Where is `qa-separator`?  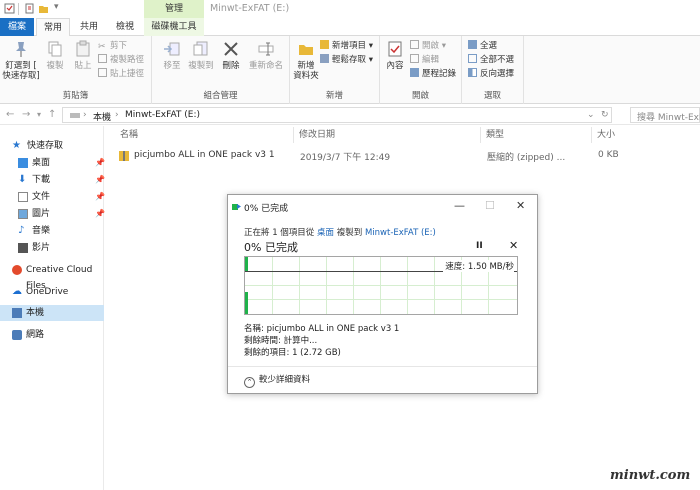
qa-separator is located at coordinates (18, 9).